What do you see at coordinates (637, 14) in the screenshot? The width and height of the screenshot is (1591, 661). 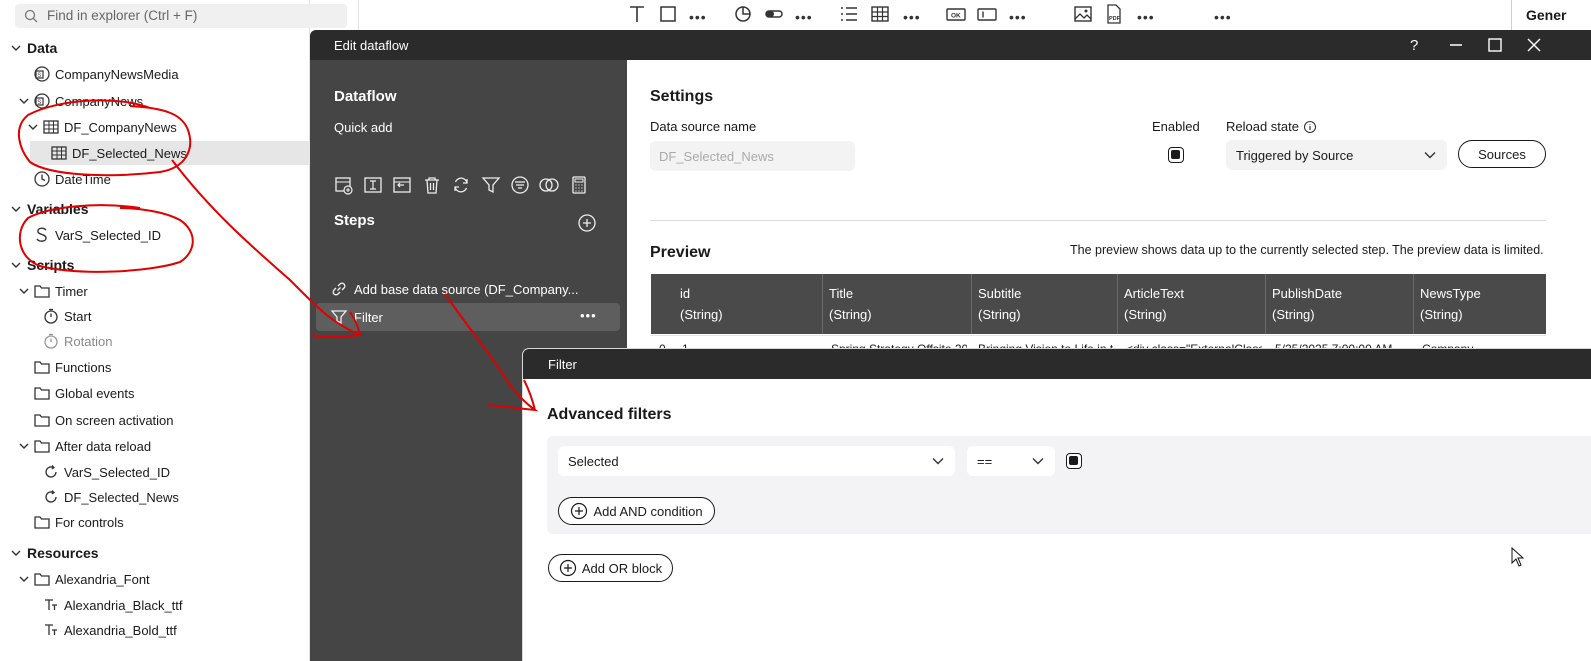 I see `text-tool-icon` at bounding box center [637, 14].